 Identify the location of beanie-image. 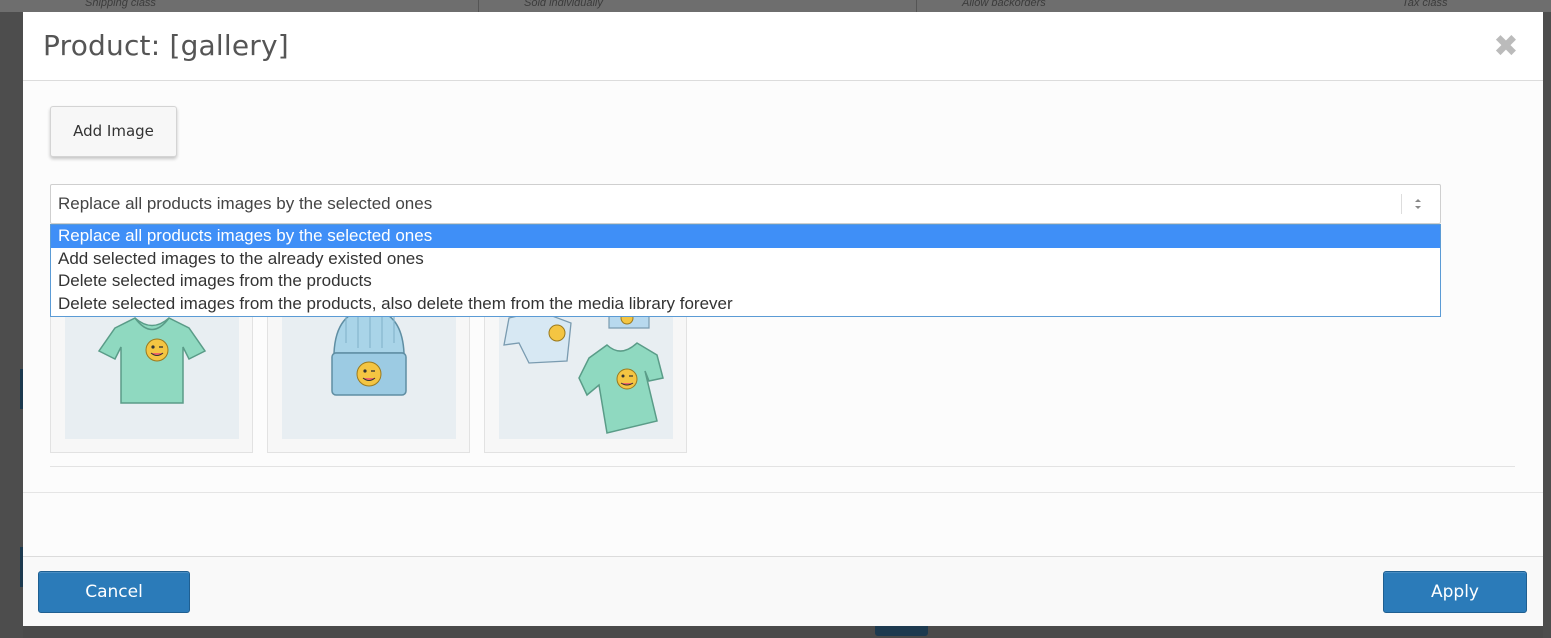
(369, 371).